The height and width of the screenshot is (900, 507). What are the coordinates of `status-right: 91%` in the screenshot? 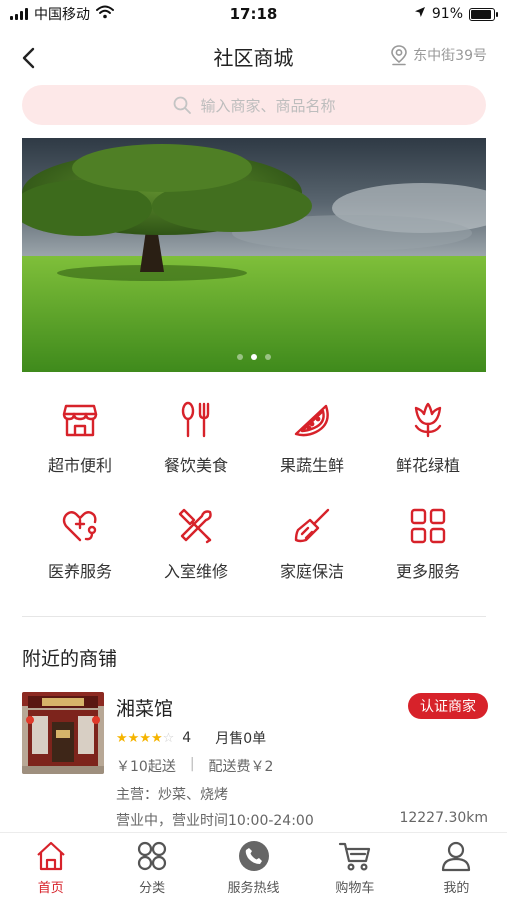 It's located at (456, 14).